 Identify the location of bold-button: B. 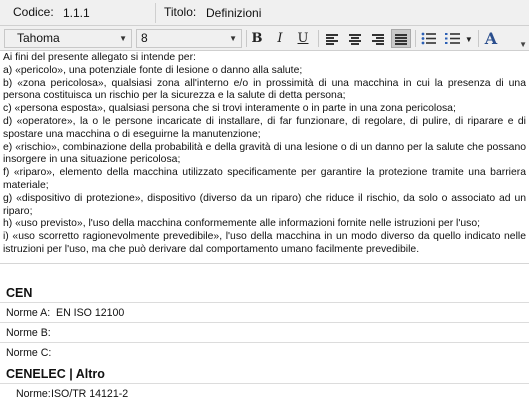
(257, 38).